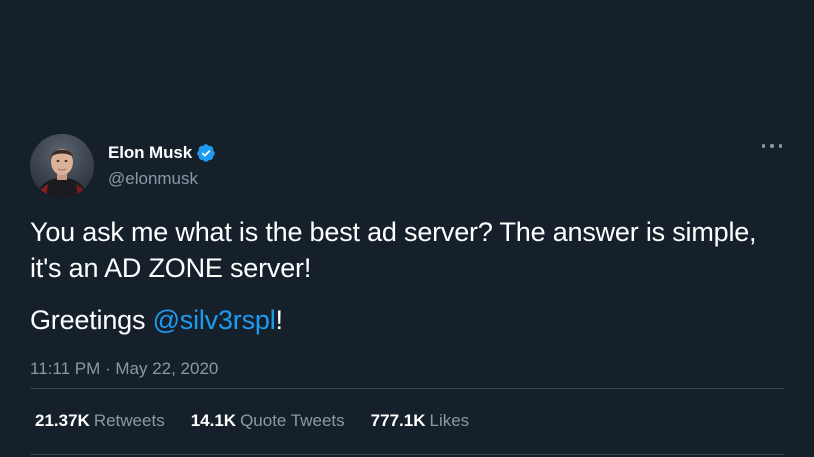 This screenshot has width=814, height=457. What do you see at coordinates (124, 369) in the screenshot?
I see `tweet-timestamp: 11:11 PM · May 22, 2020` at bounding box center [124, 369].